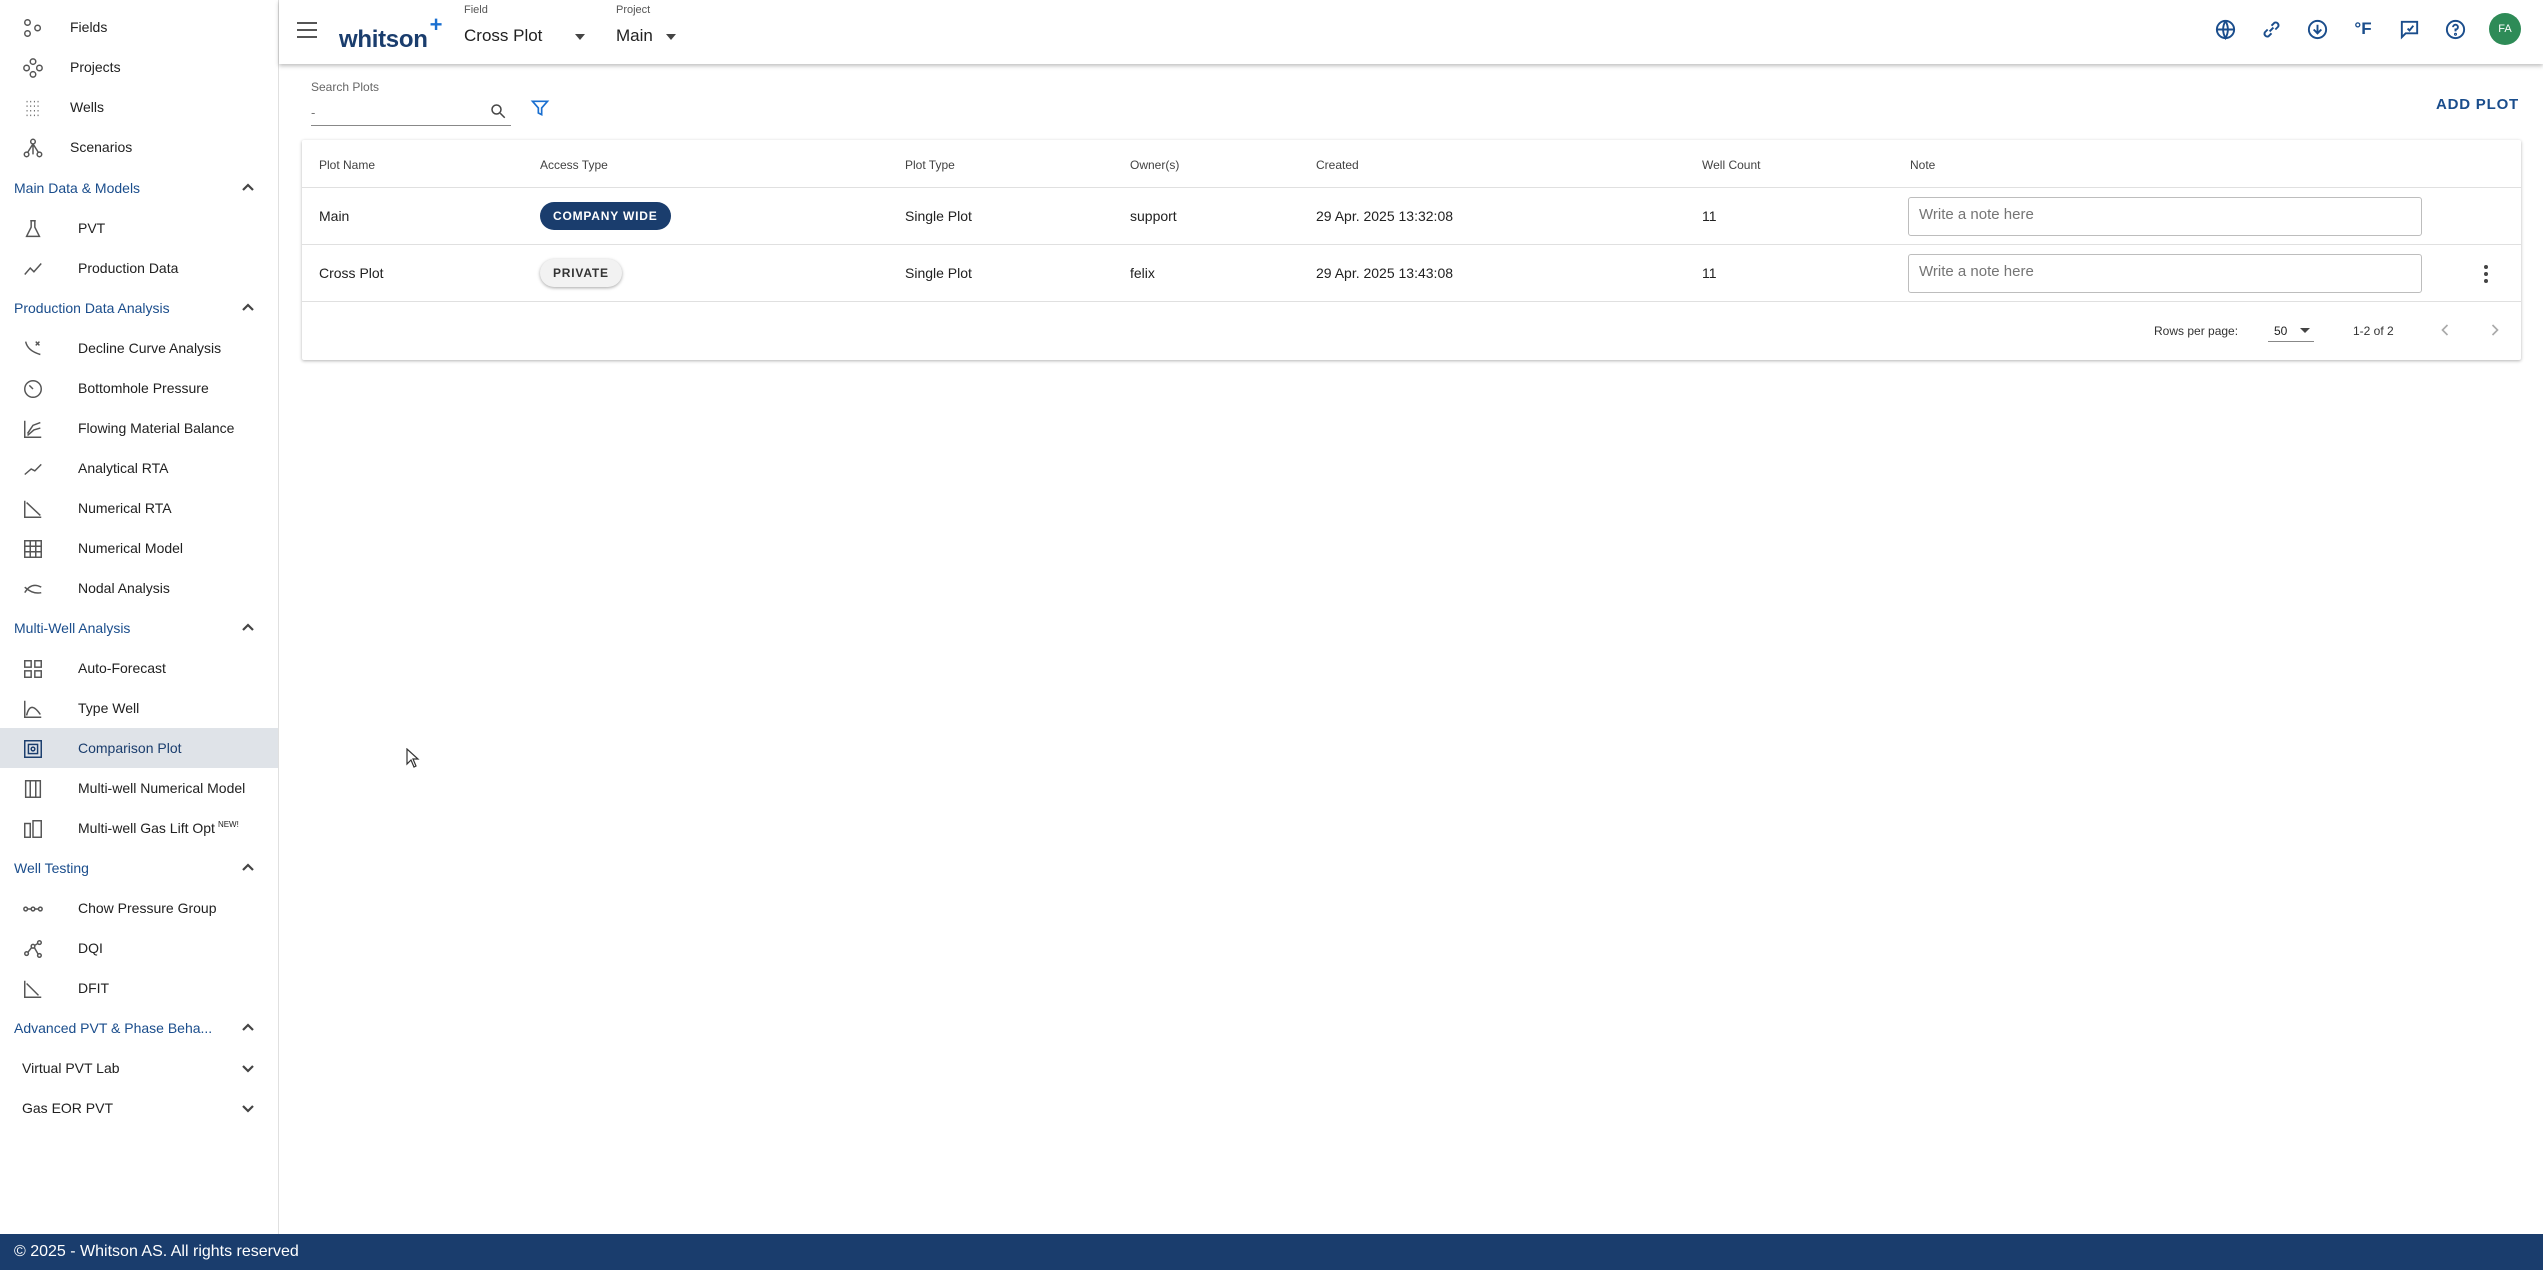  What do you see at coordinates (33, 269) in the screenshot?
I see `trend-line-icon` at bounding box center [33, 269].